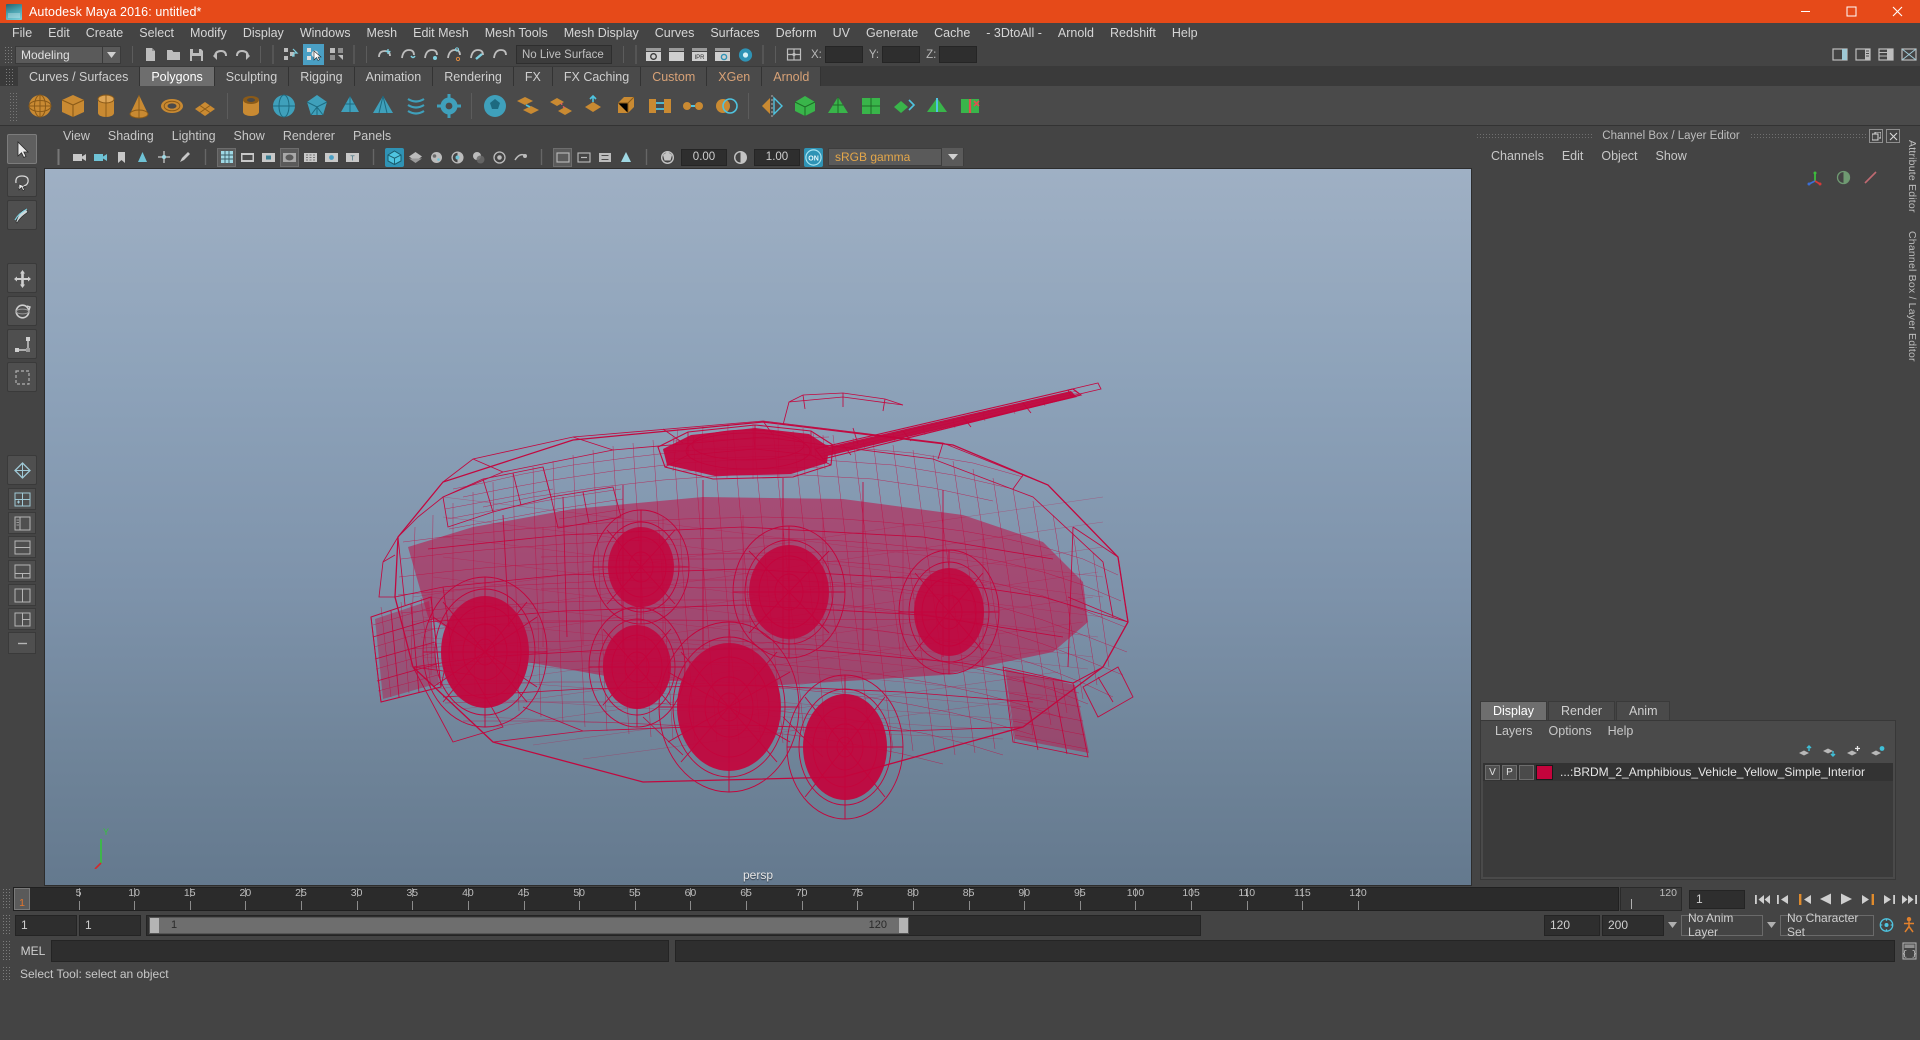  Describe the element at coordinates (6, 951) in the screenshot. I see `command-line-grip` at that location.